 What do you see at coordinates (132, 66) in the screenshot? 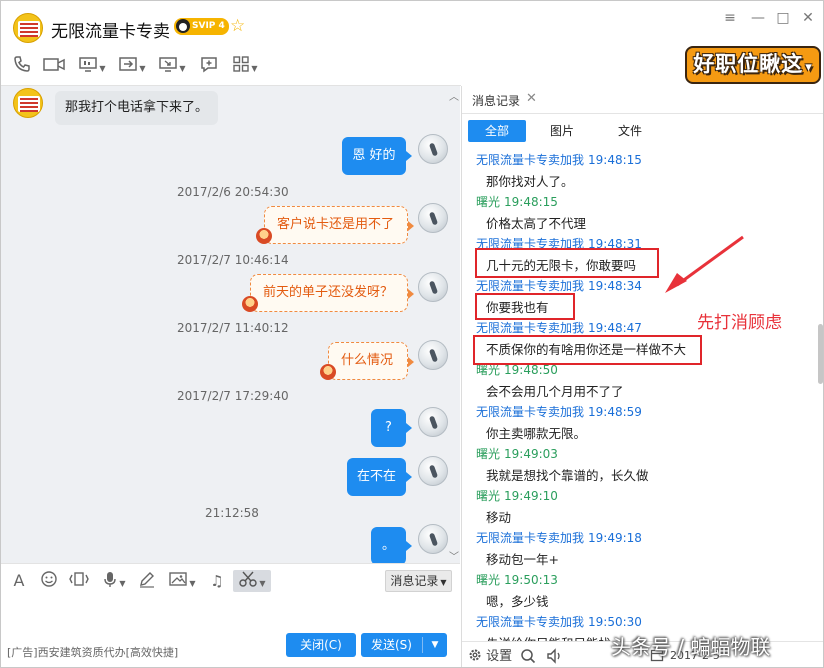
I see `transfer-file-icon: ▼` at bounding box center [132, 66].